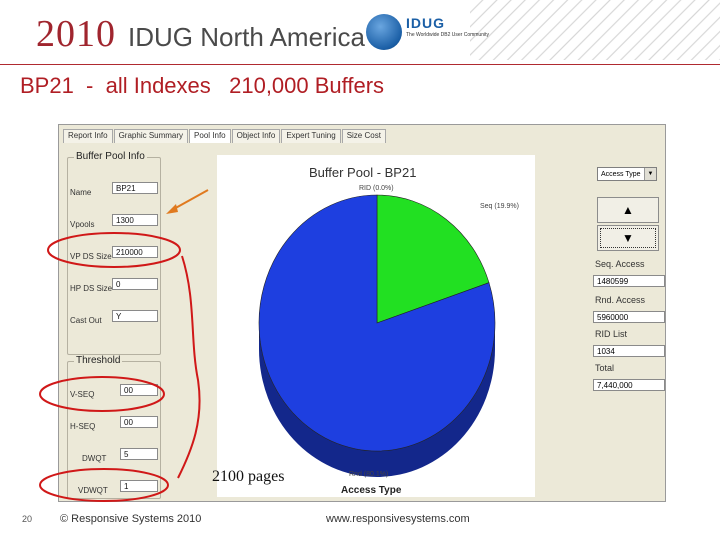 The width and height of the screenshot is (720, 540). What do you see at coordinates (102, 394) in the screenshot?
I see `annotation-circle-v-seq` at bounding box center [102, 394].